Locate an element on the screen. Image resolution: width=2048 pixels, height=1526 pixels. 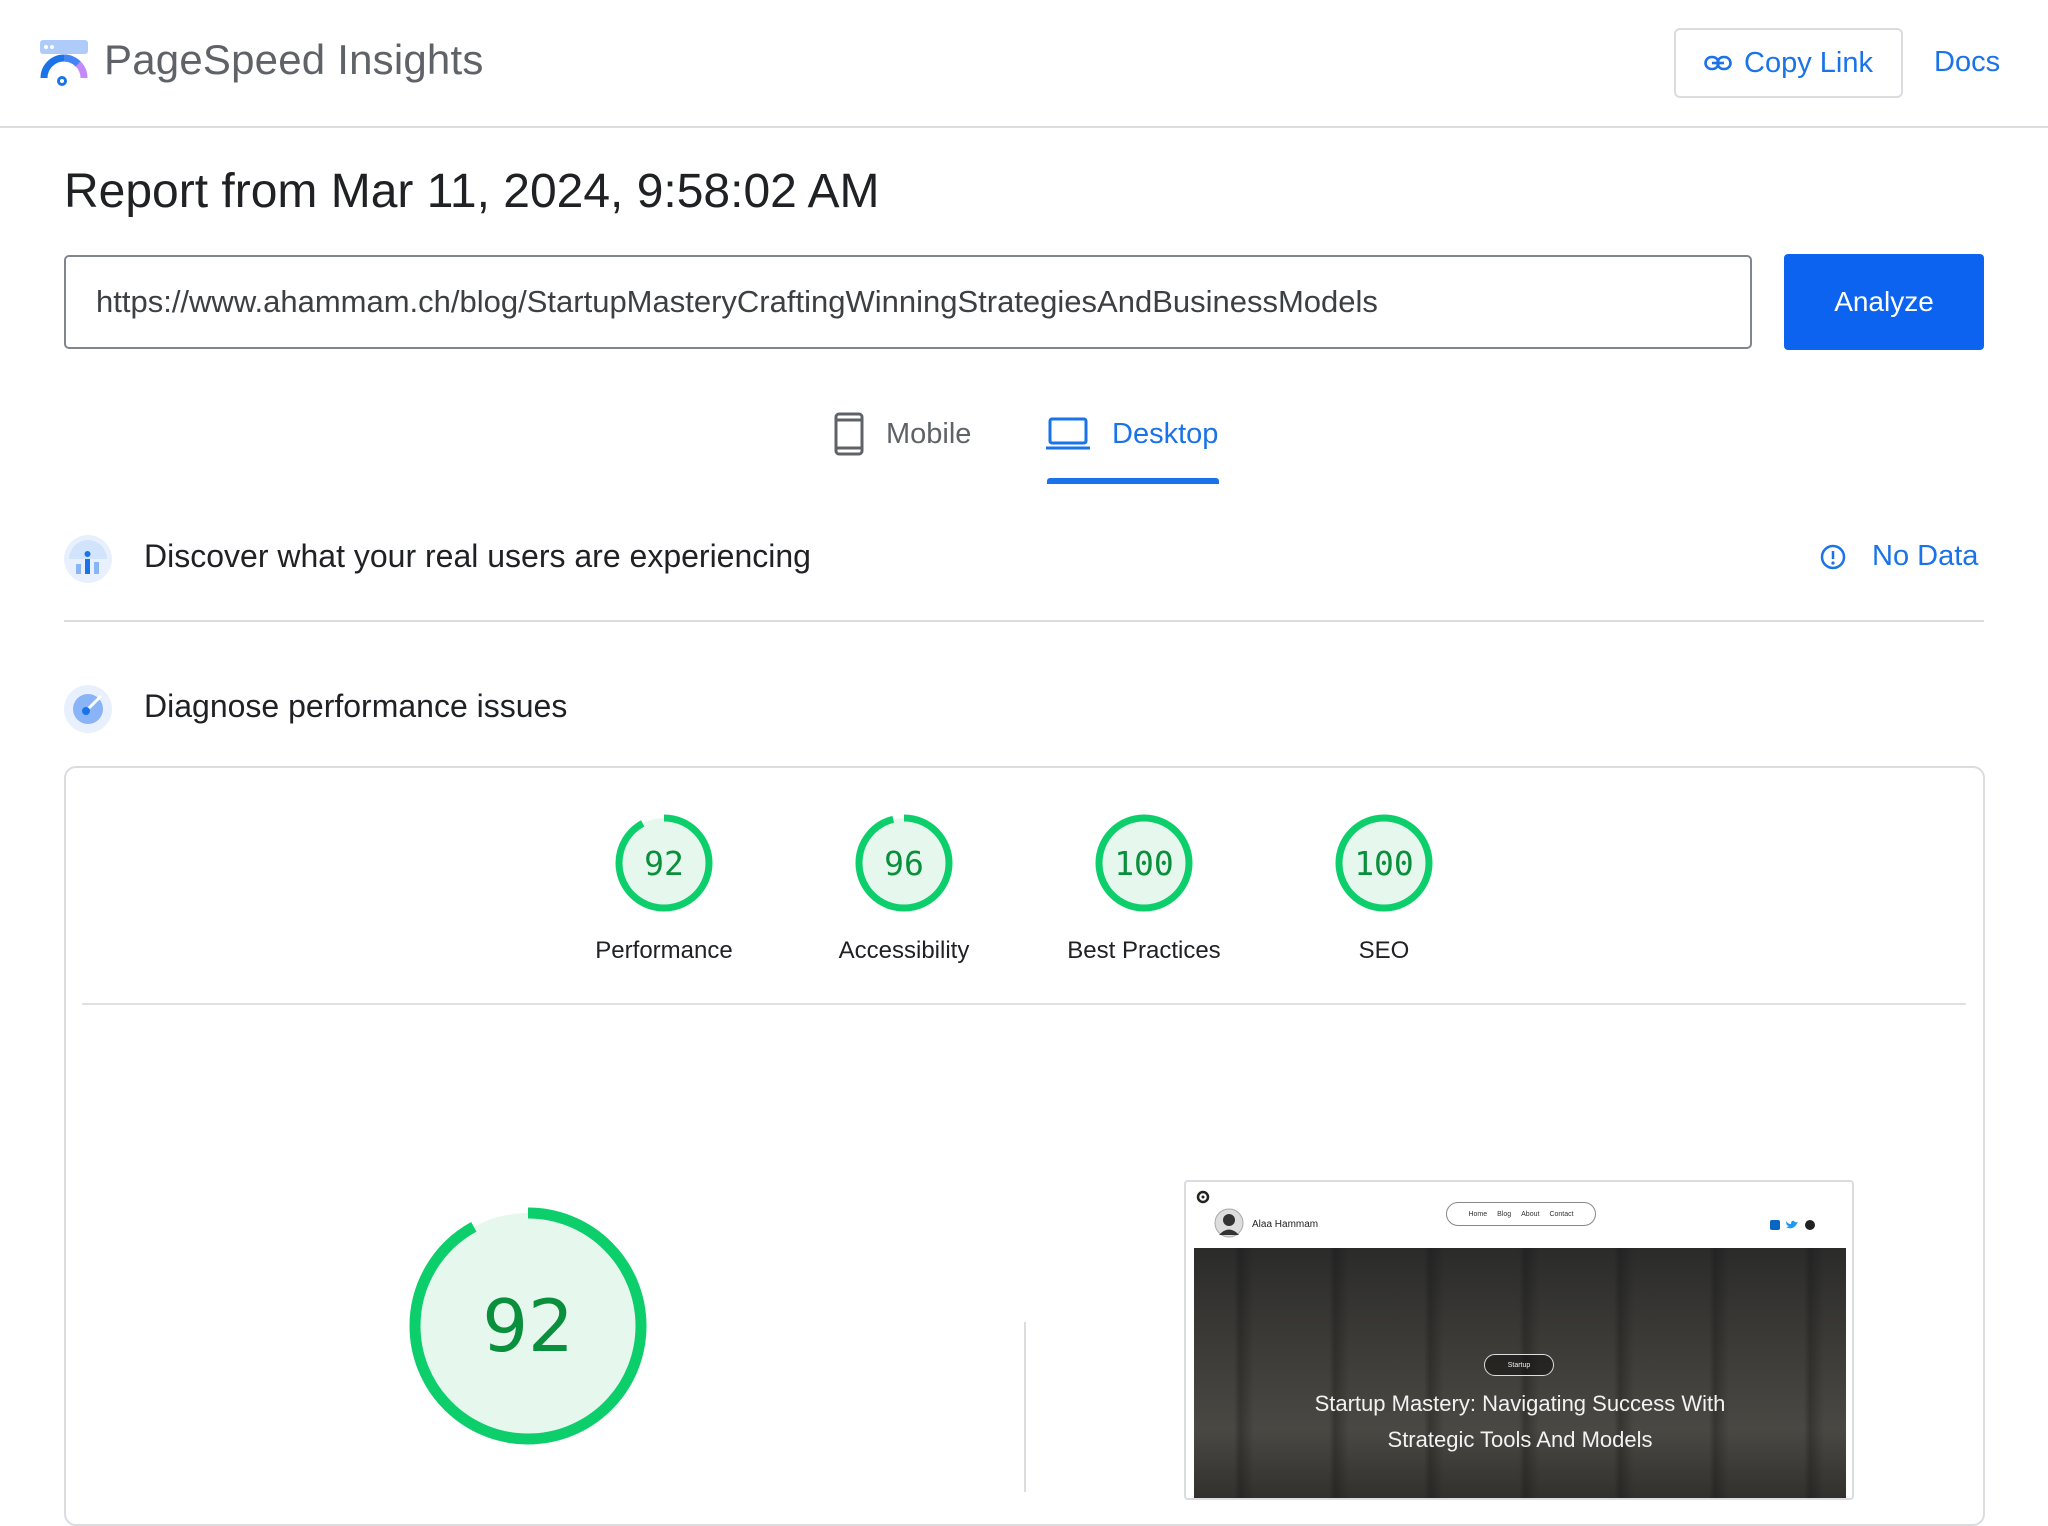
score-value: 92 is located at coordinates (664, 863).